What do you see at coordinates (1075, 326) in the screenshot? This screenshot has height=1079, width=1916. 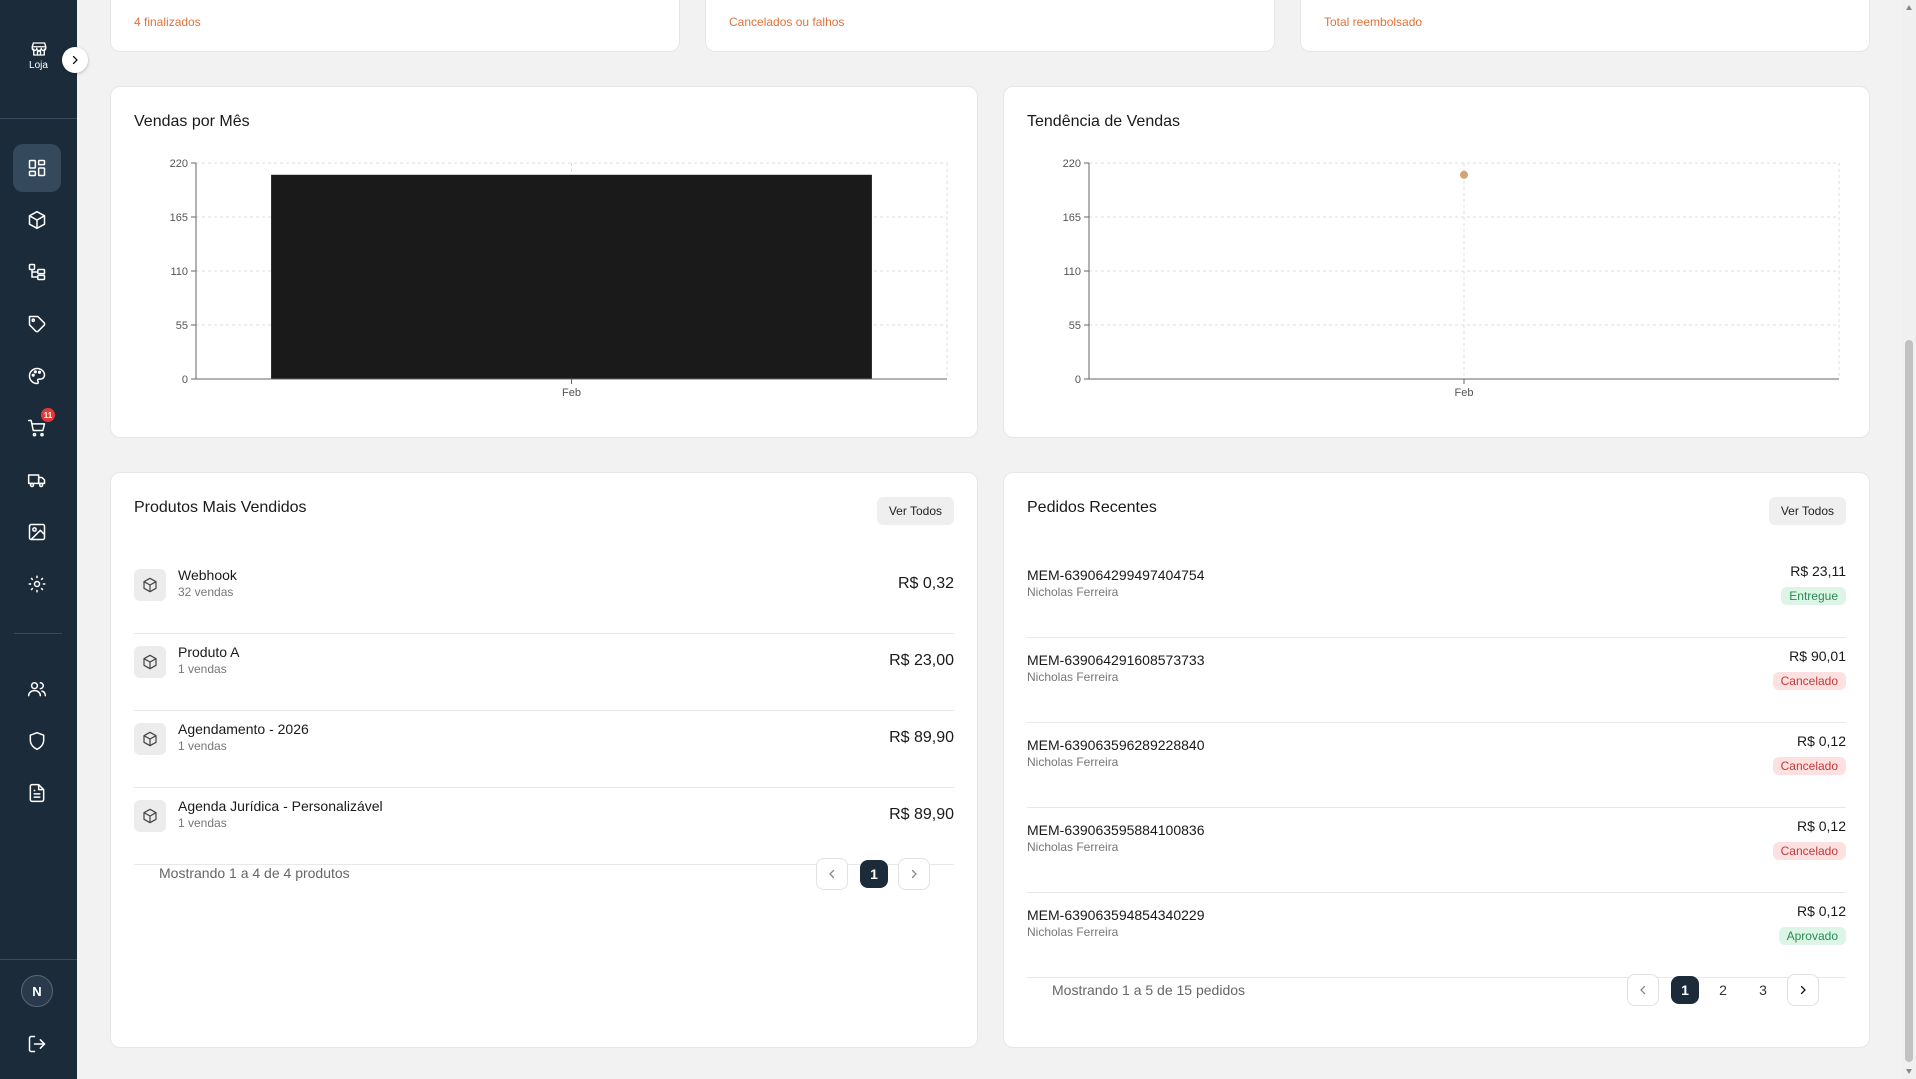 I see `y-tick-label: 55` at bounding box center [1075, 326].